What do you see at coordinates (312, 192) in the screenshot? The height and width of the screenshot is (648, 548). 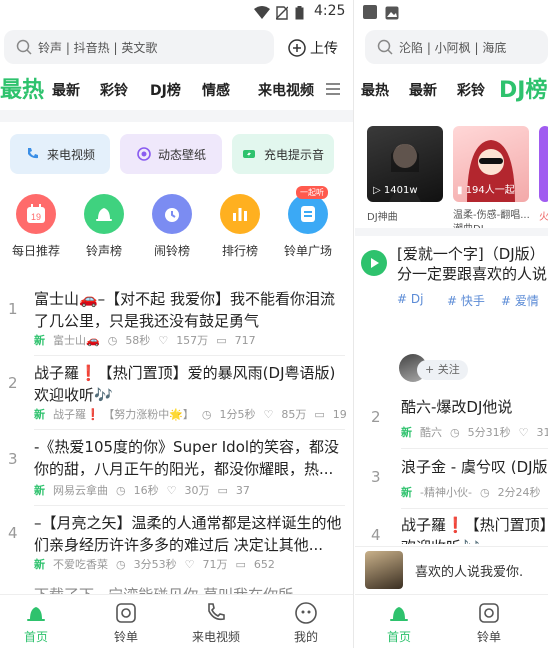 I see `category-badge: 一起听` at bounding box center [312, 192].